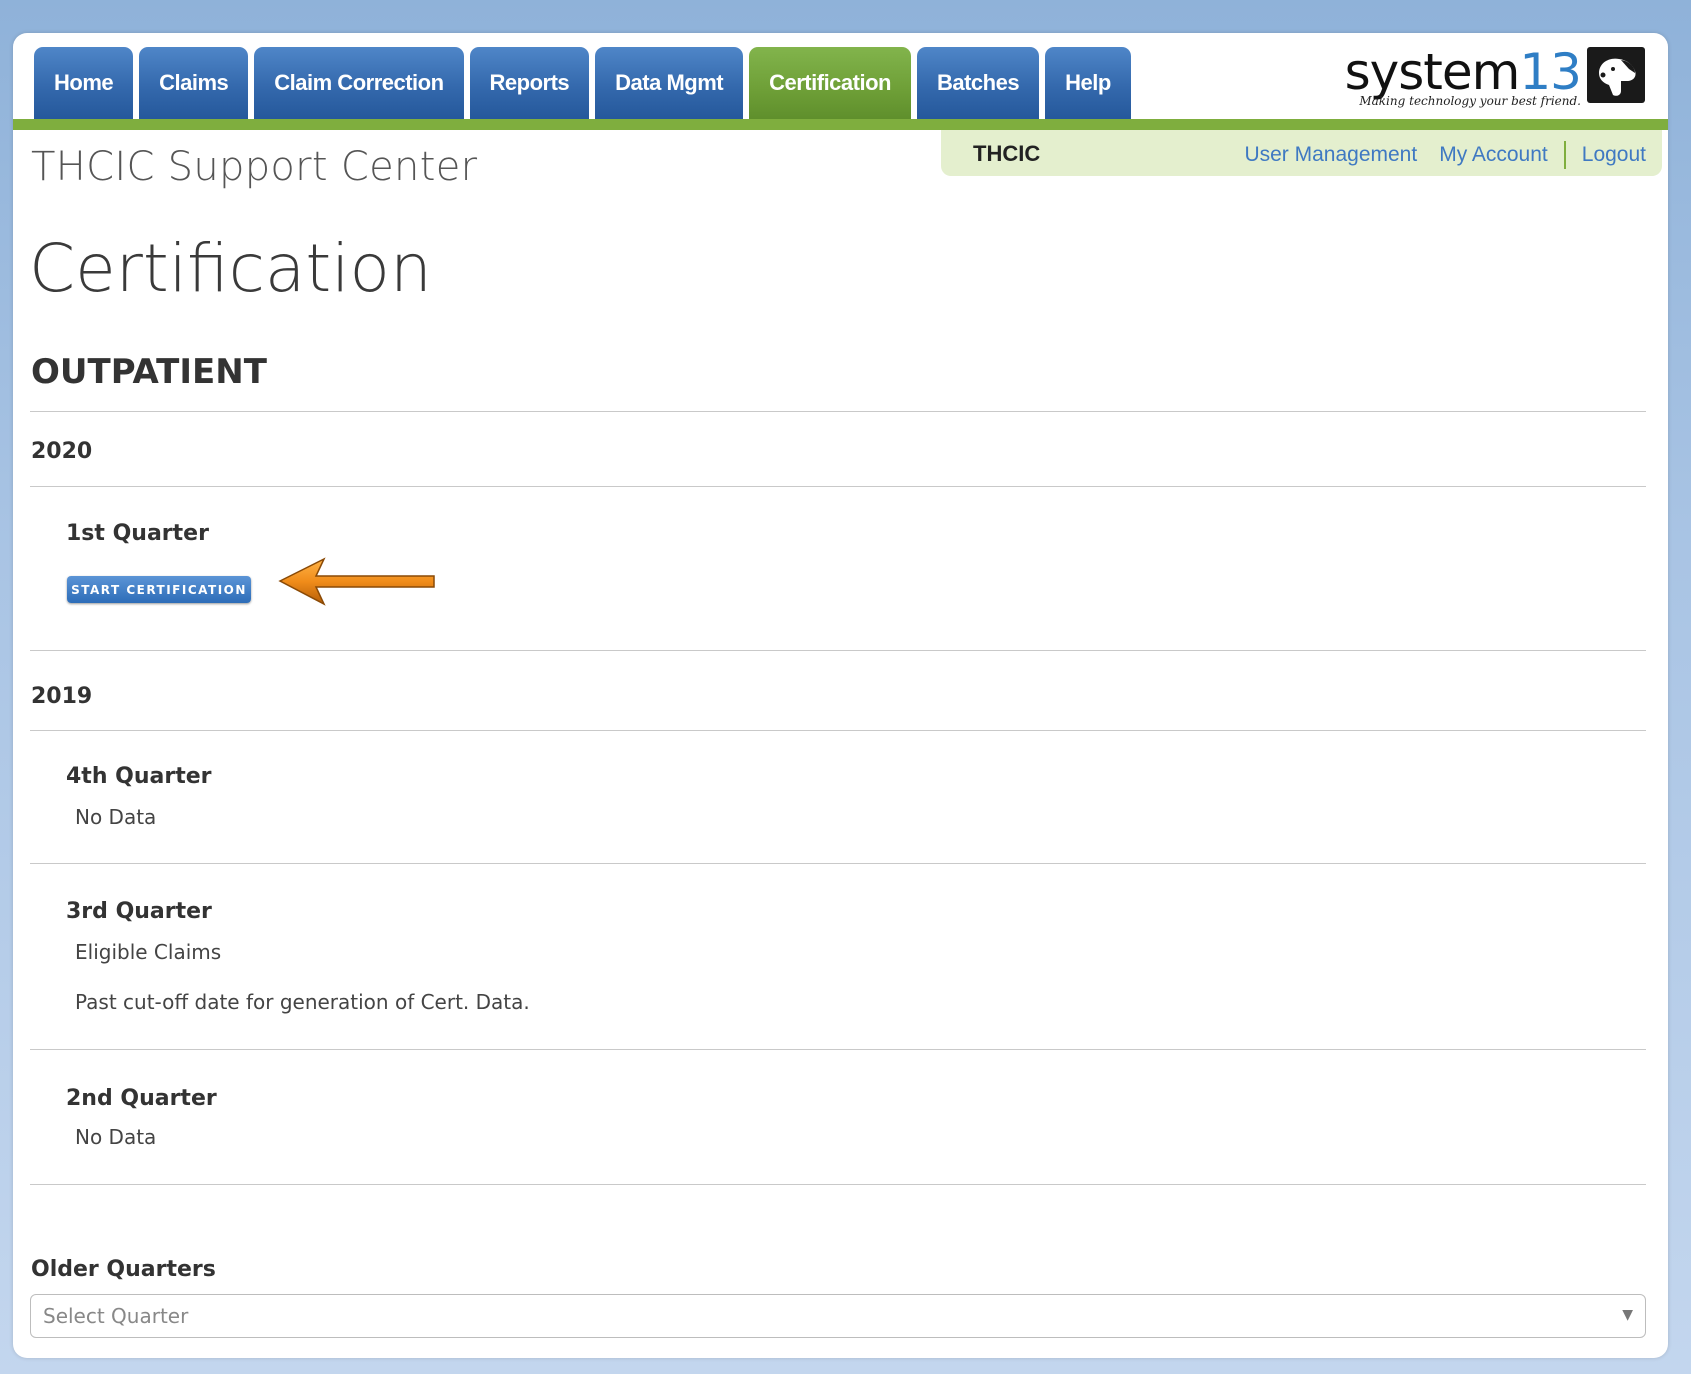  Describe the element at coordinates (84, 83) in the screenshot. I see `tab-home: Home` at that location.